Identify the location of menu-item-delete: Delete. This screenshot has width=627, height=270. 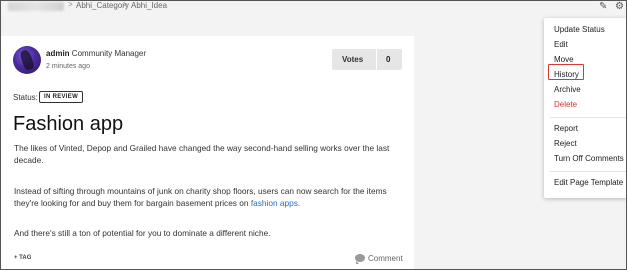
(565, 104).